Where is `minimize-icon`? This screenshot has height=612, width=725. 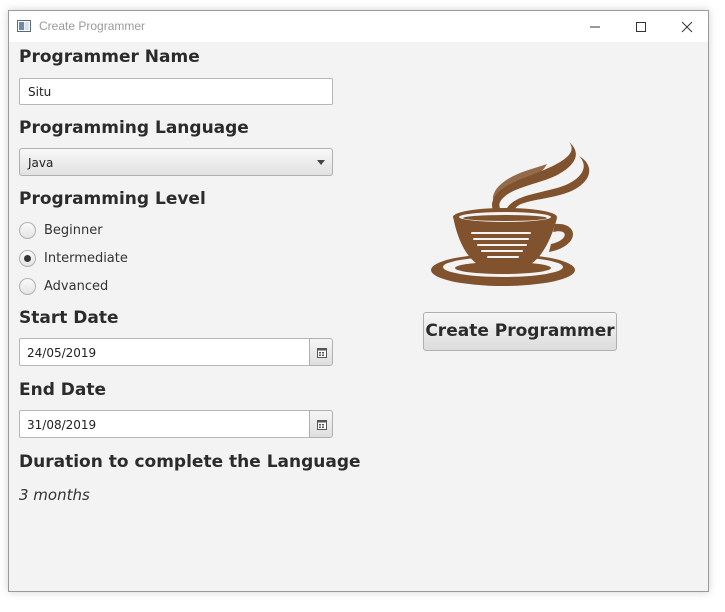 minimize-icon is located at coordinates (595, 27).